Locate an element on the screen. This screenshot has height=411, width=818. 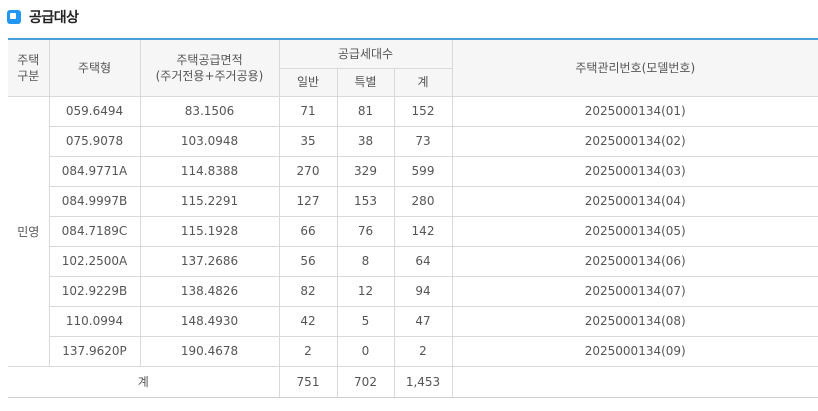
special-cell: 5 is located at coordinates (365, 321).